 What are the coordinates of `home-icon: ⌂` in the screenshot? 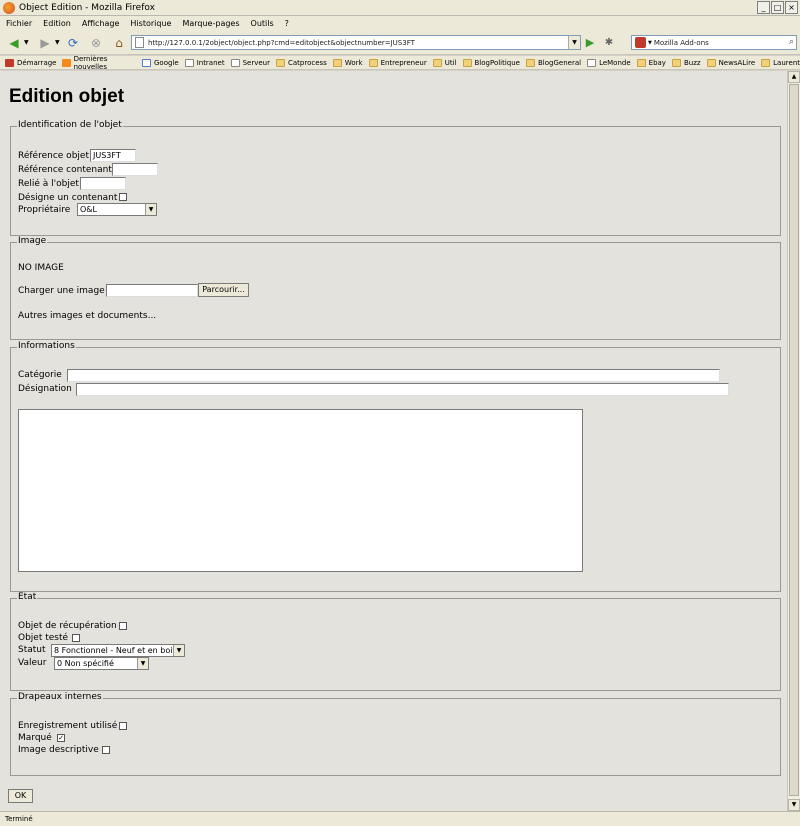 It's located at (119, 43).